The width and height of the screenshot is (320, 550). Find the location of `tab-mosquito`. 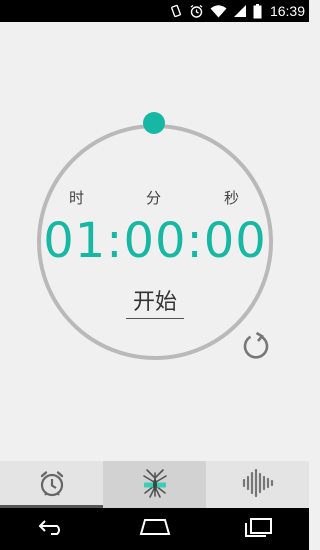

tab-mosquito is located at coordinates (154, 484).